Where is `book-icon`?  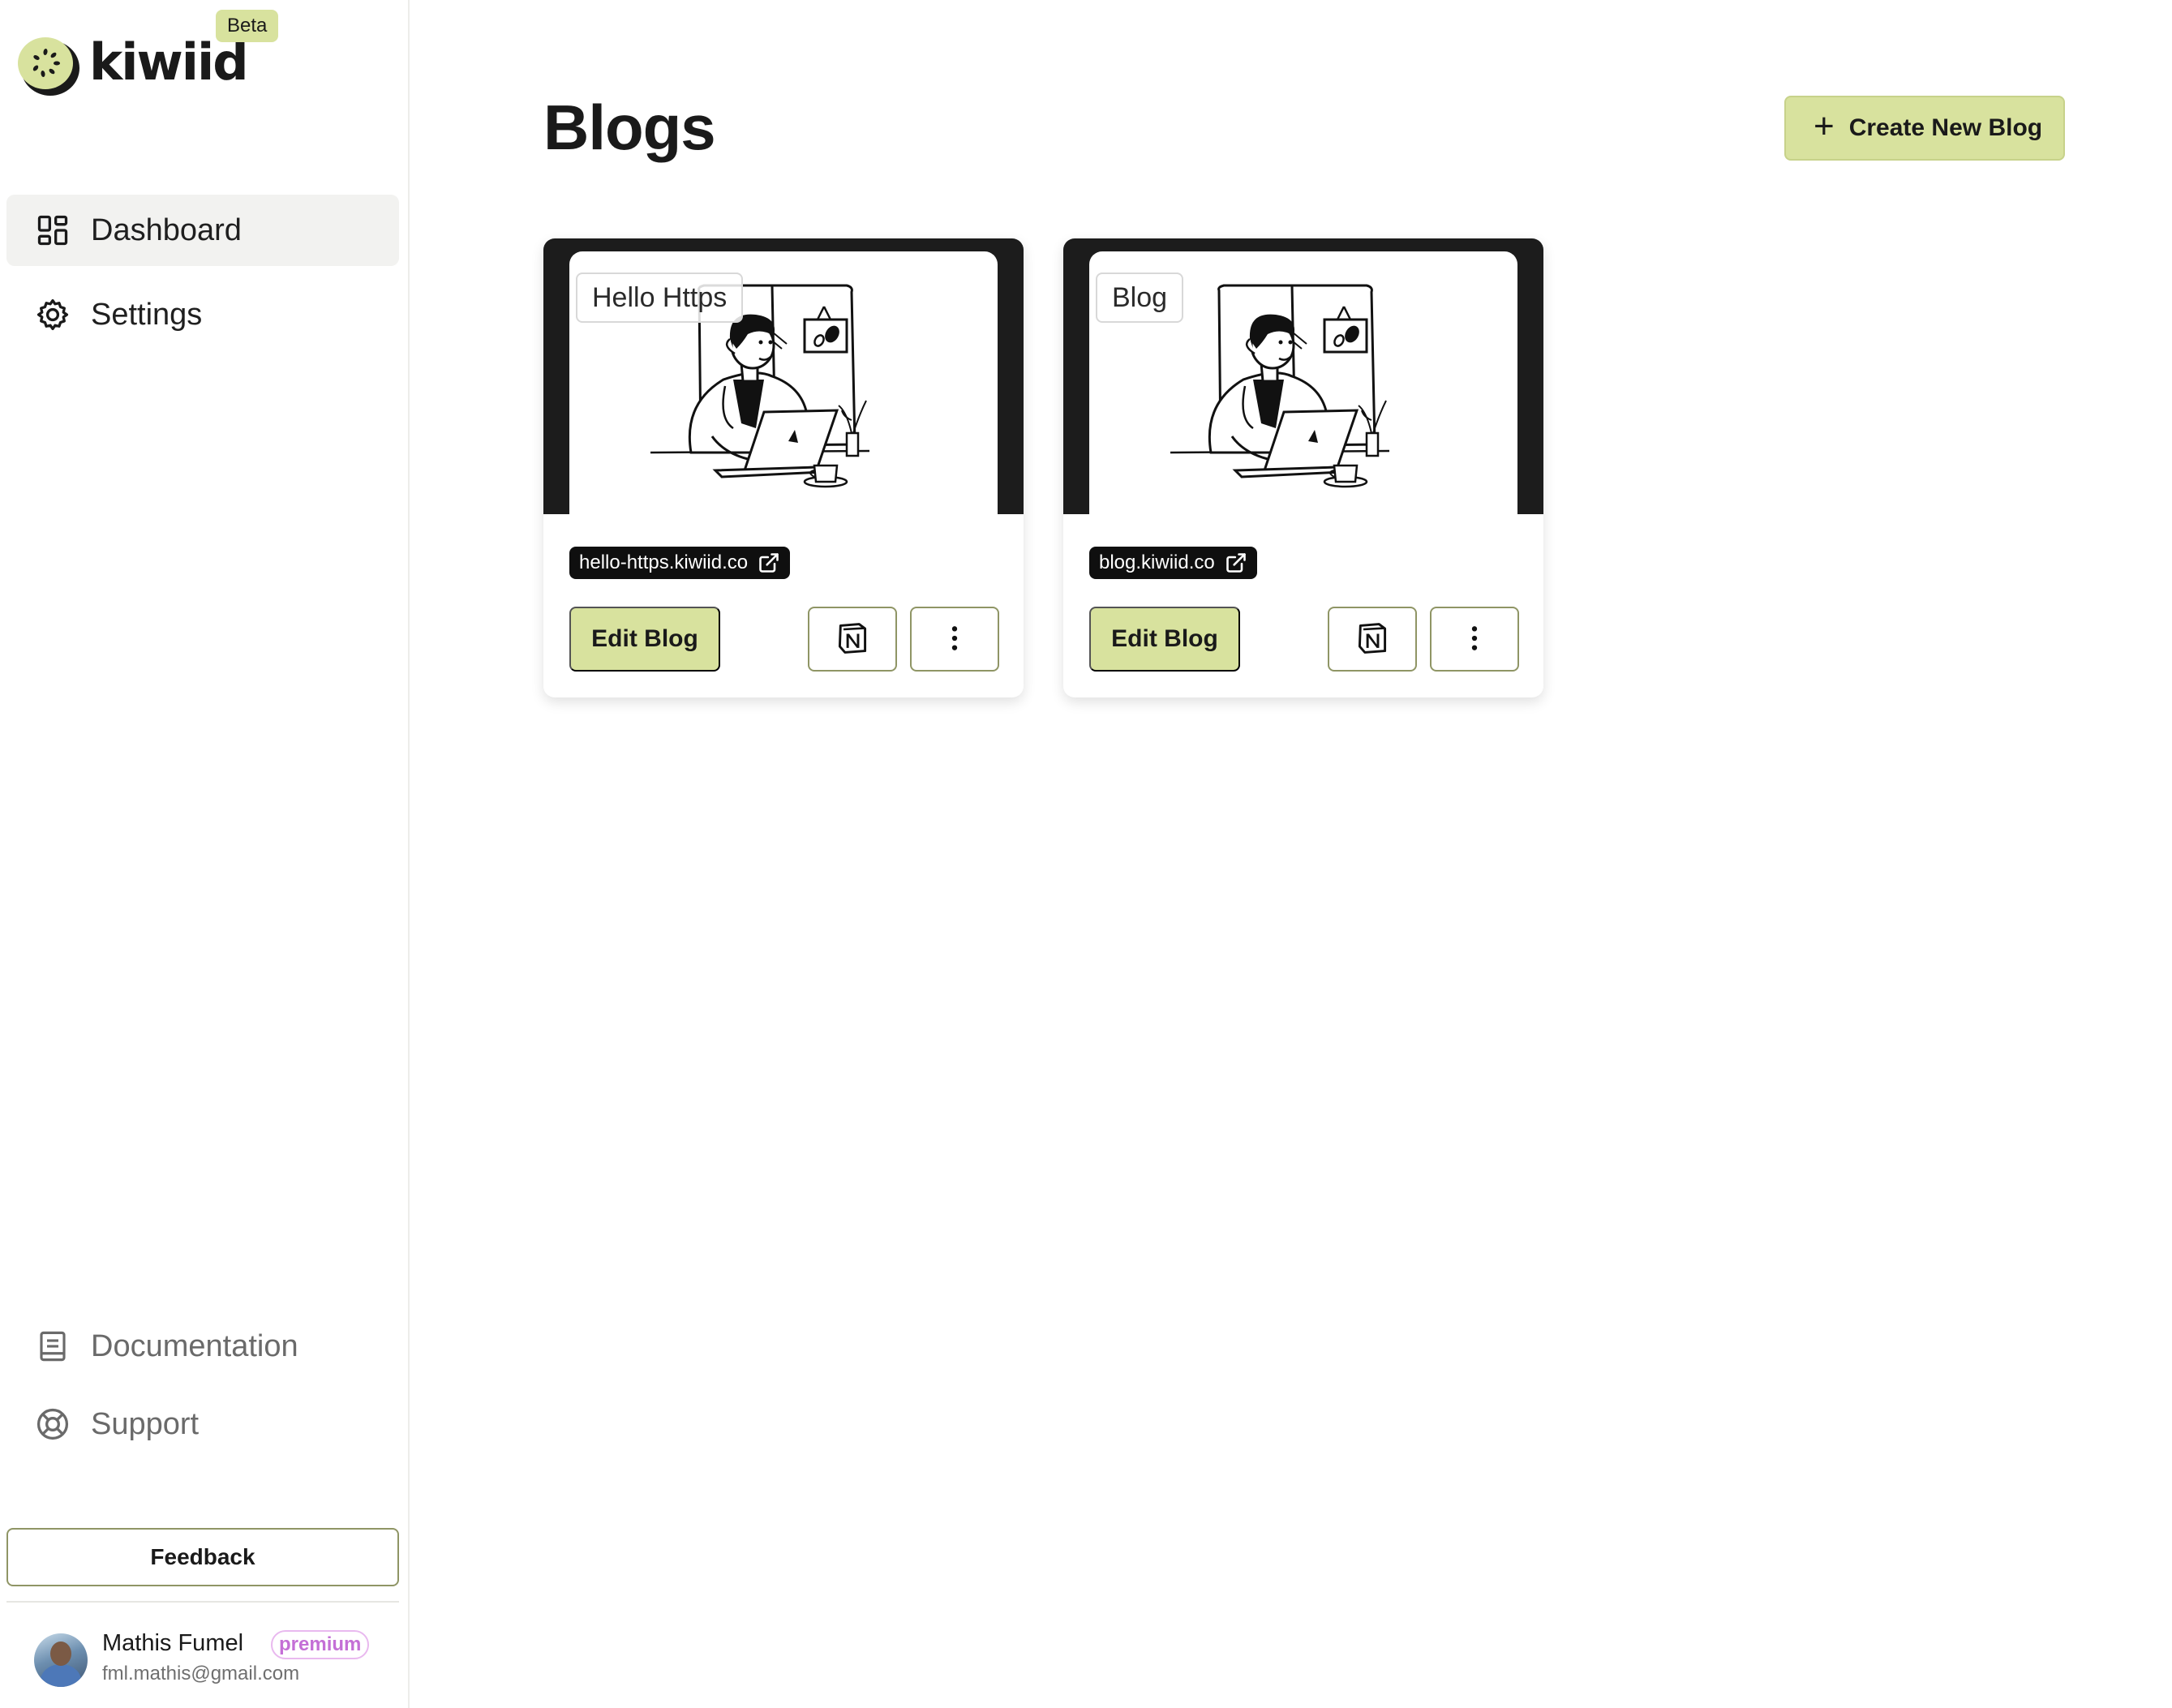 book-icon is located at coordinates (52, 1346).